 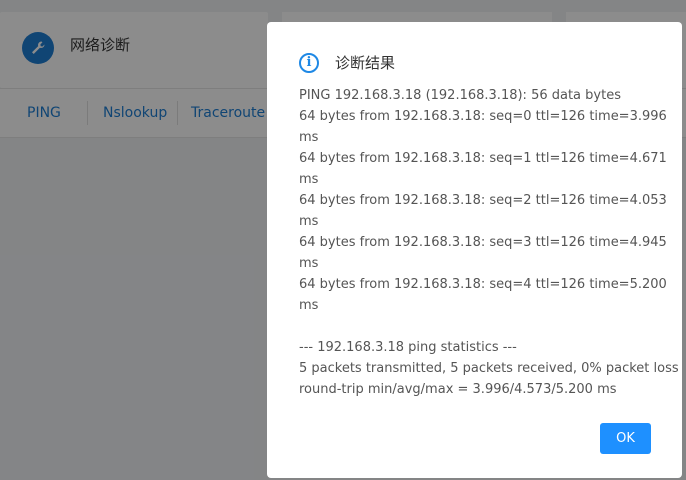 I want to click on dialog-title: 诊断结果, so click(x=365, y=63).